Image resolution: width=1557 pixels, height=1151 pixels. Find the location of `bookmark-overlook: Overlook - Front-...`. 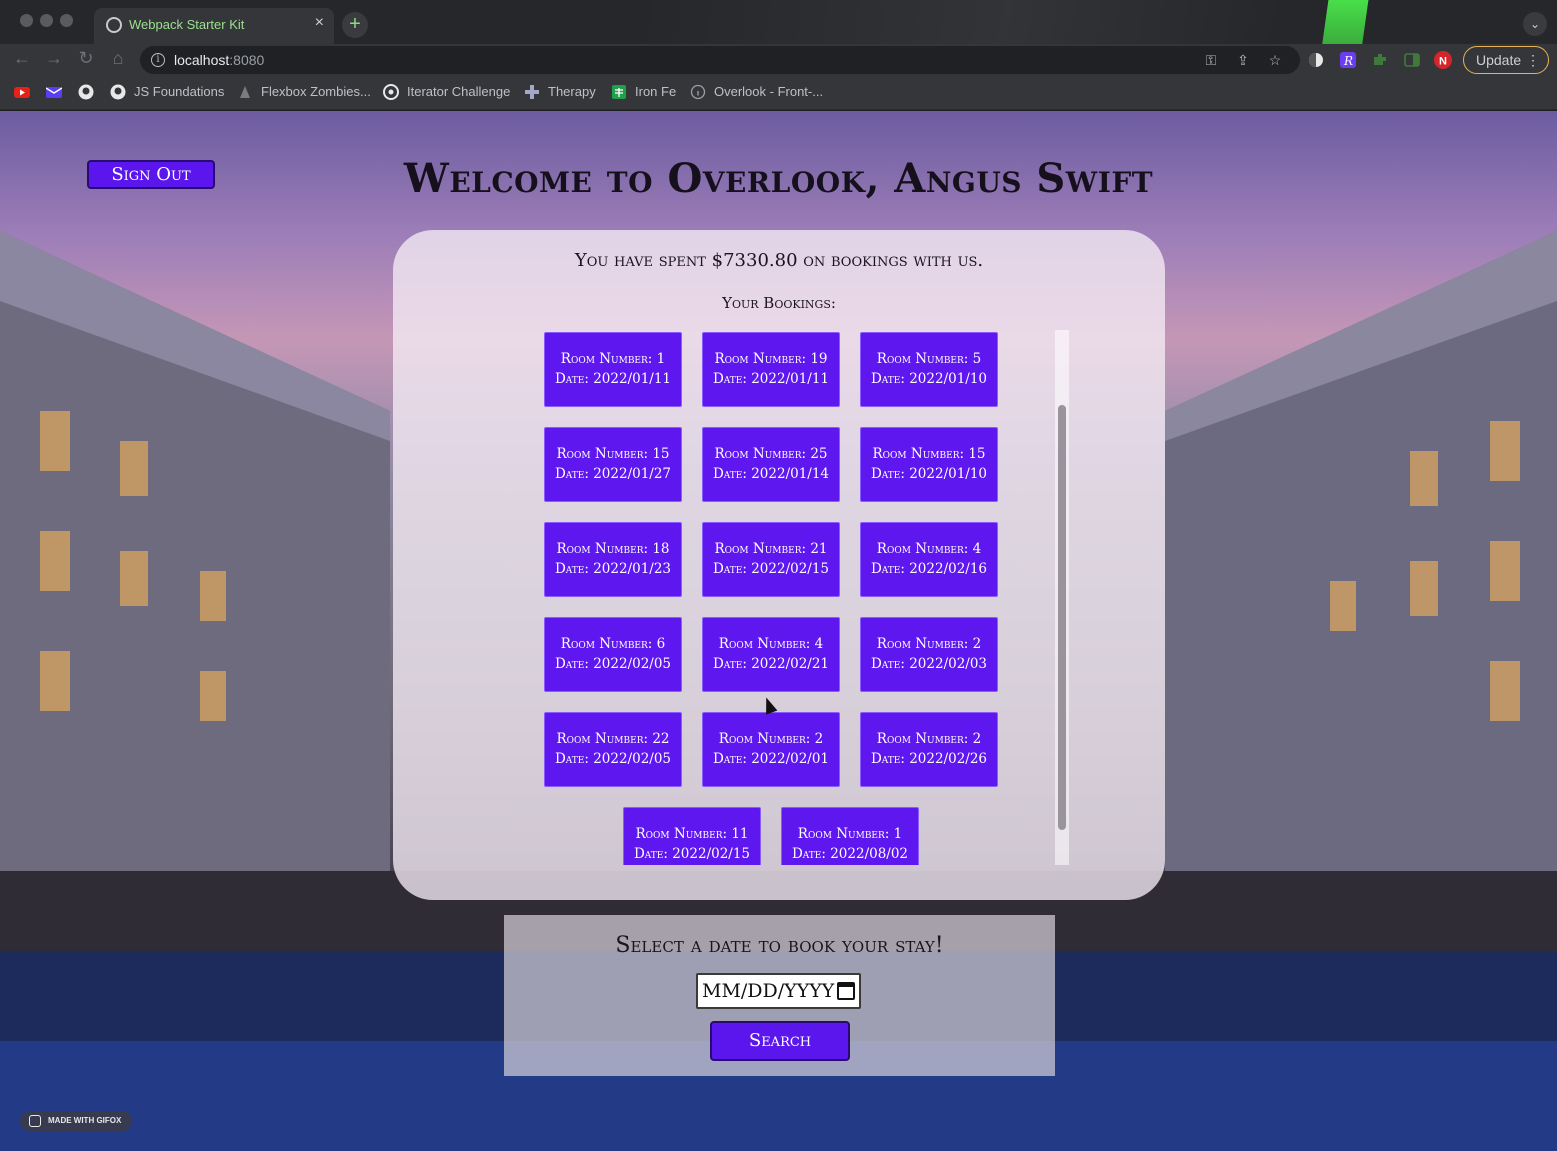

bookmark-overlook: Overlook - Front-... is located at coordinates (768, 91).